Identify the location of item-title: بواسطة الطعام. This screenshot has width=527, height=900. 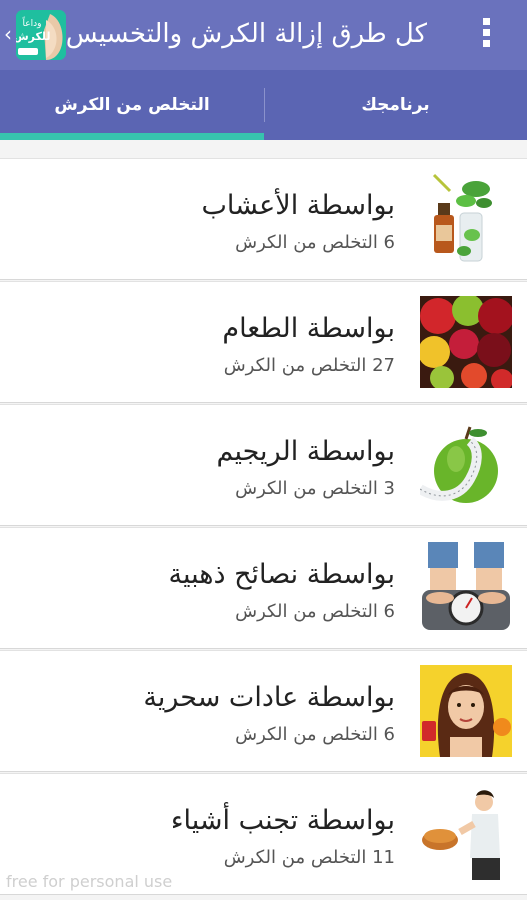
(308, 328).